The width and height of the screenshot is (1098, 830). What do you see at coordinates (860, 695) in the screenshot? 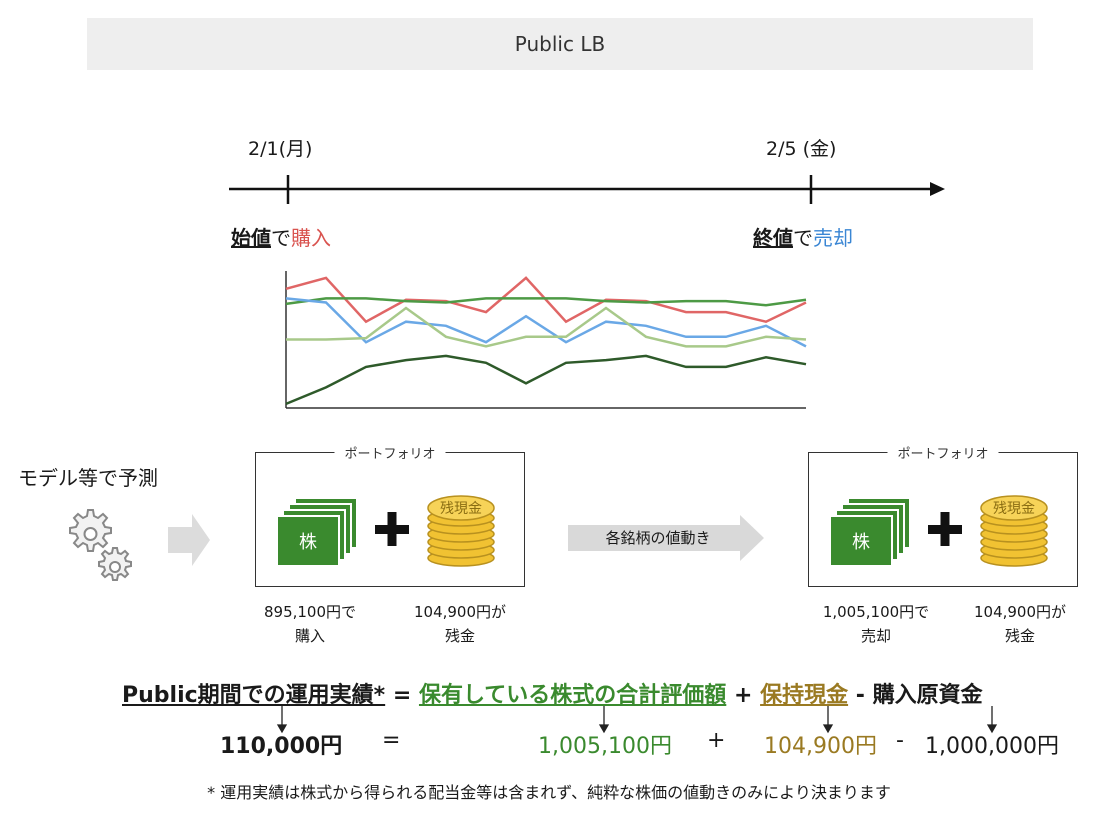
I see `formula-minus: -` at bounding box center [860, 695].